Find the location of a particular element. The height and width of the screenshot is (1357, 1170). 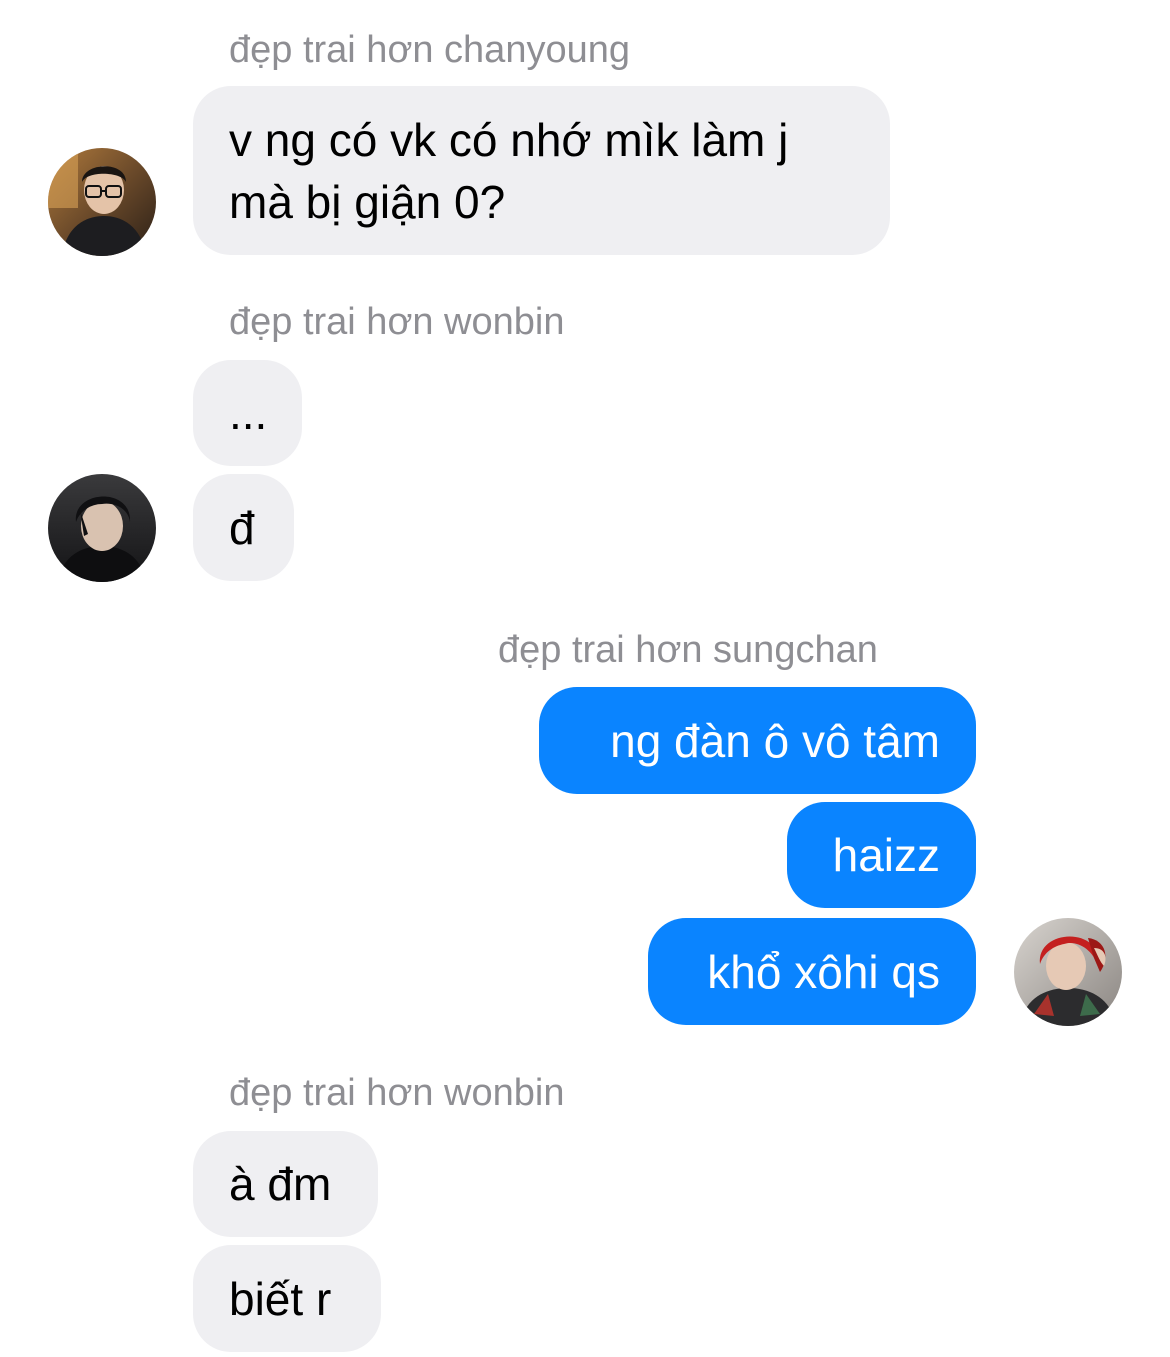

message-bubble-incoming: đ is located at coordinates (243, 527).